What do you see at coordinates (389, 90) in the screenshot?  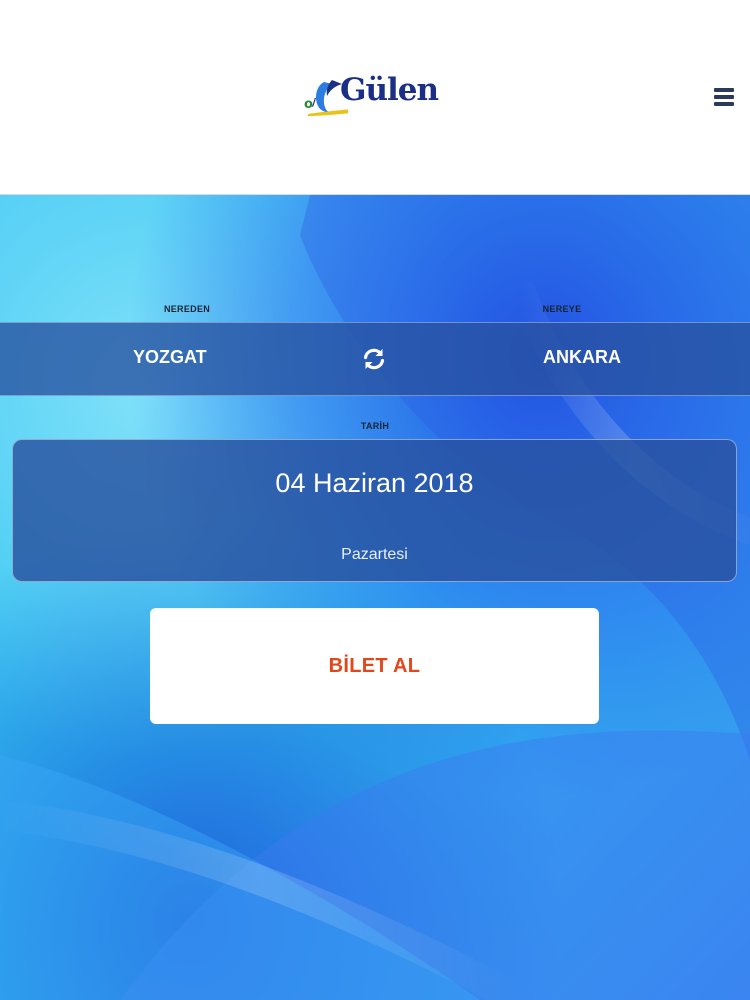 I see `brand-name: Gülen` at bounding box center [389, 90].